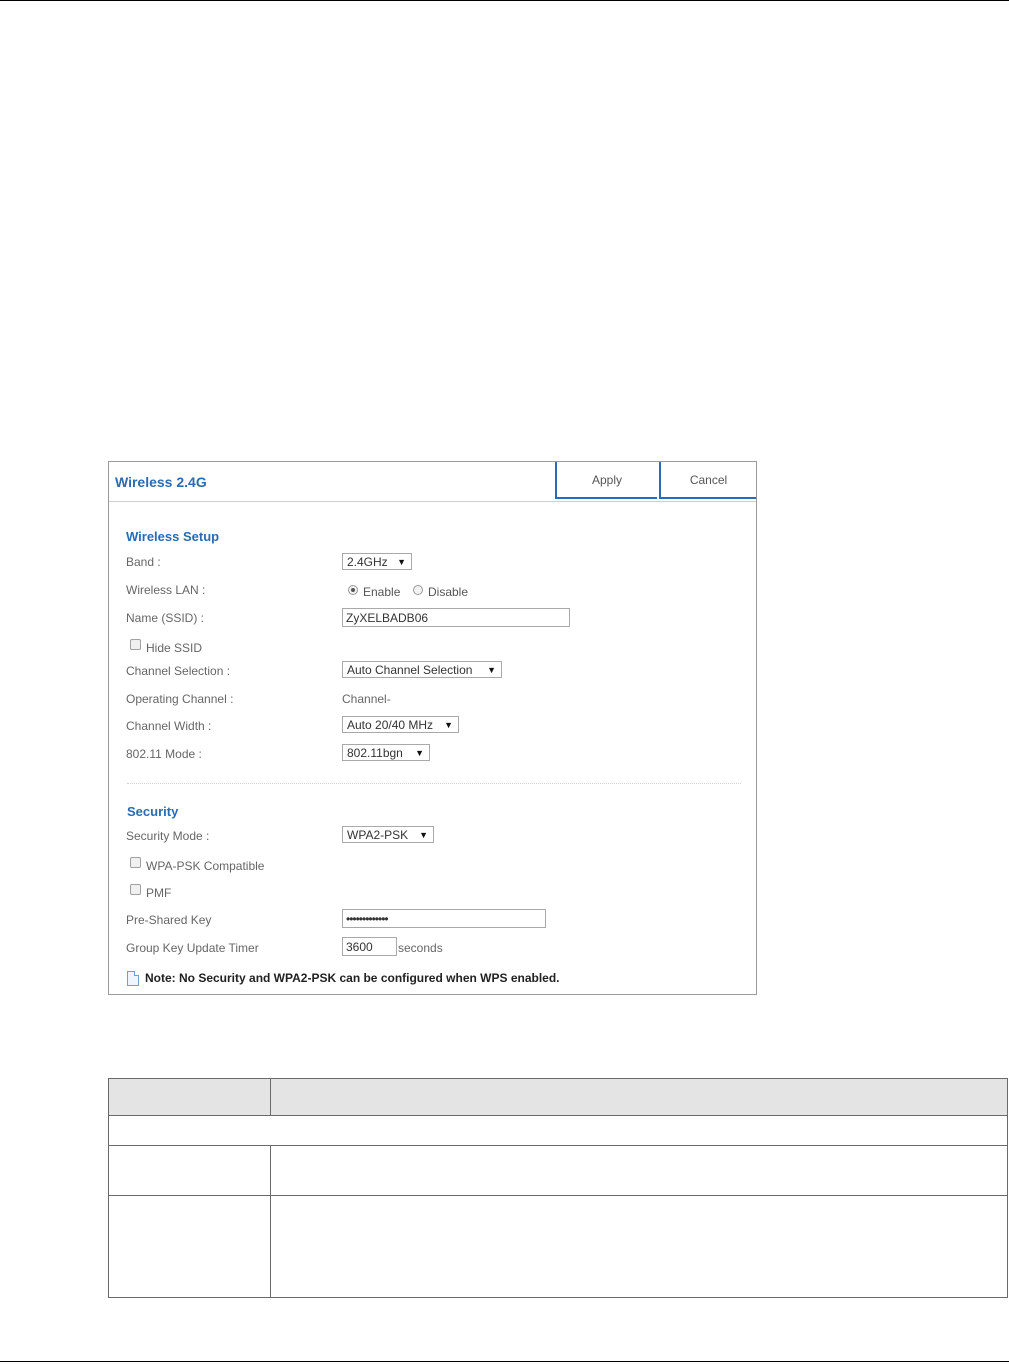  What do you see at coordinates (164, 754) in the screenshot?
I see `mode-label: 802.11 Mode :` at bounding box center [164, 754].